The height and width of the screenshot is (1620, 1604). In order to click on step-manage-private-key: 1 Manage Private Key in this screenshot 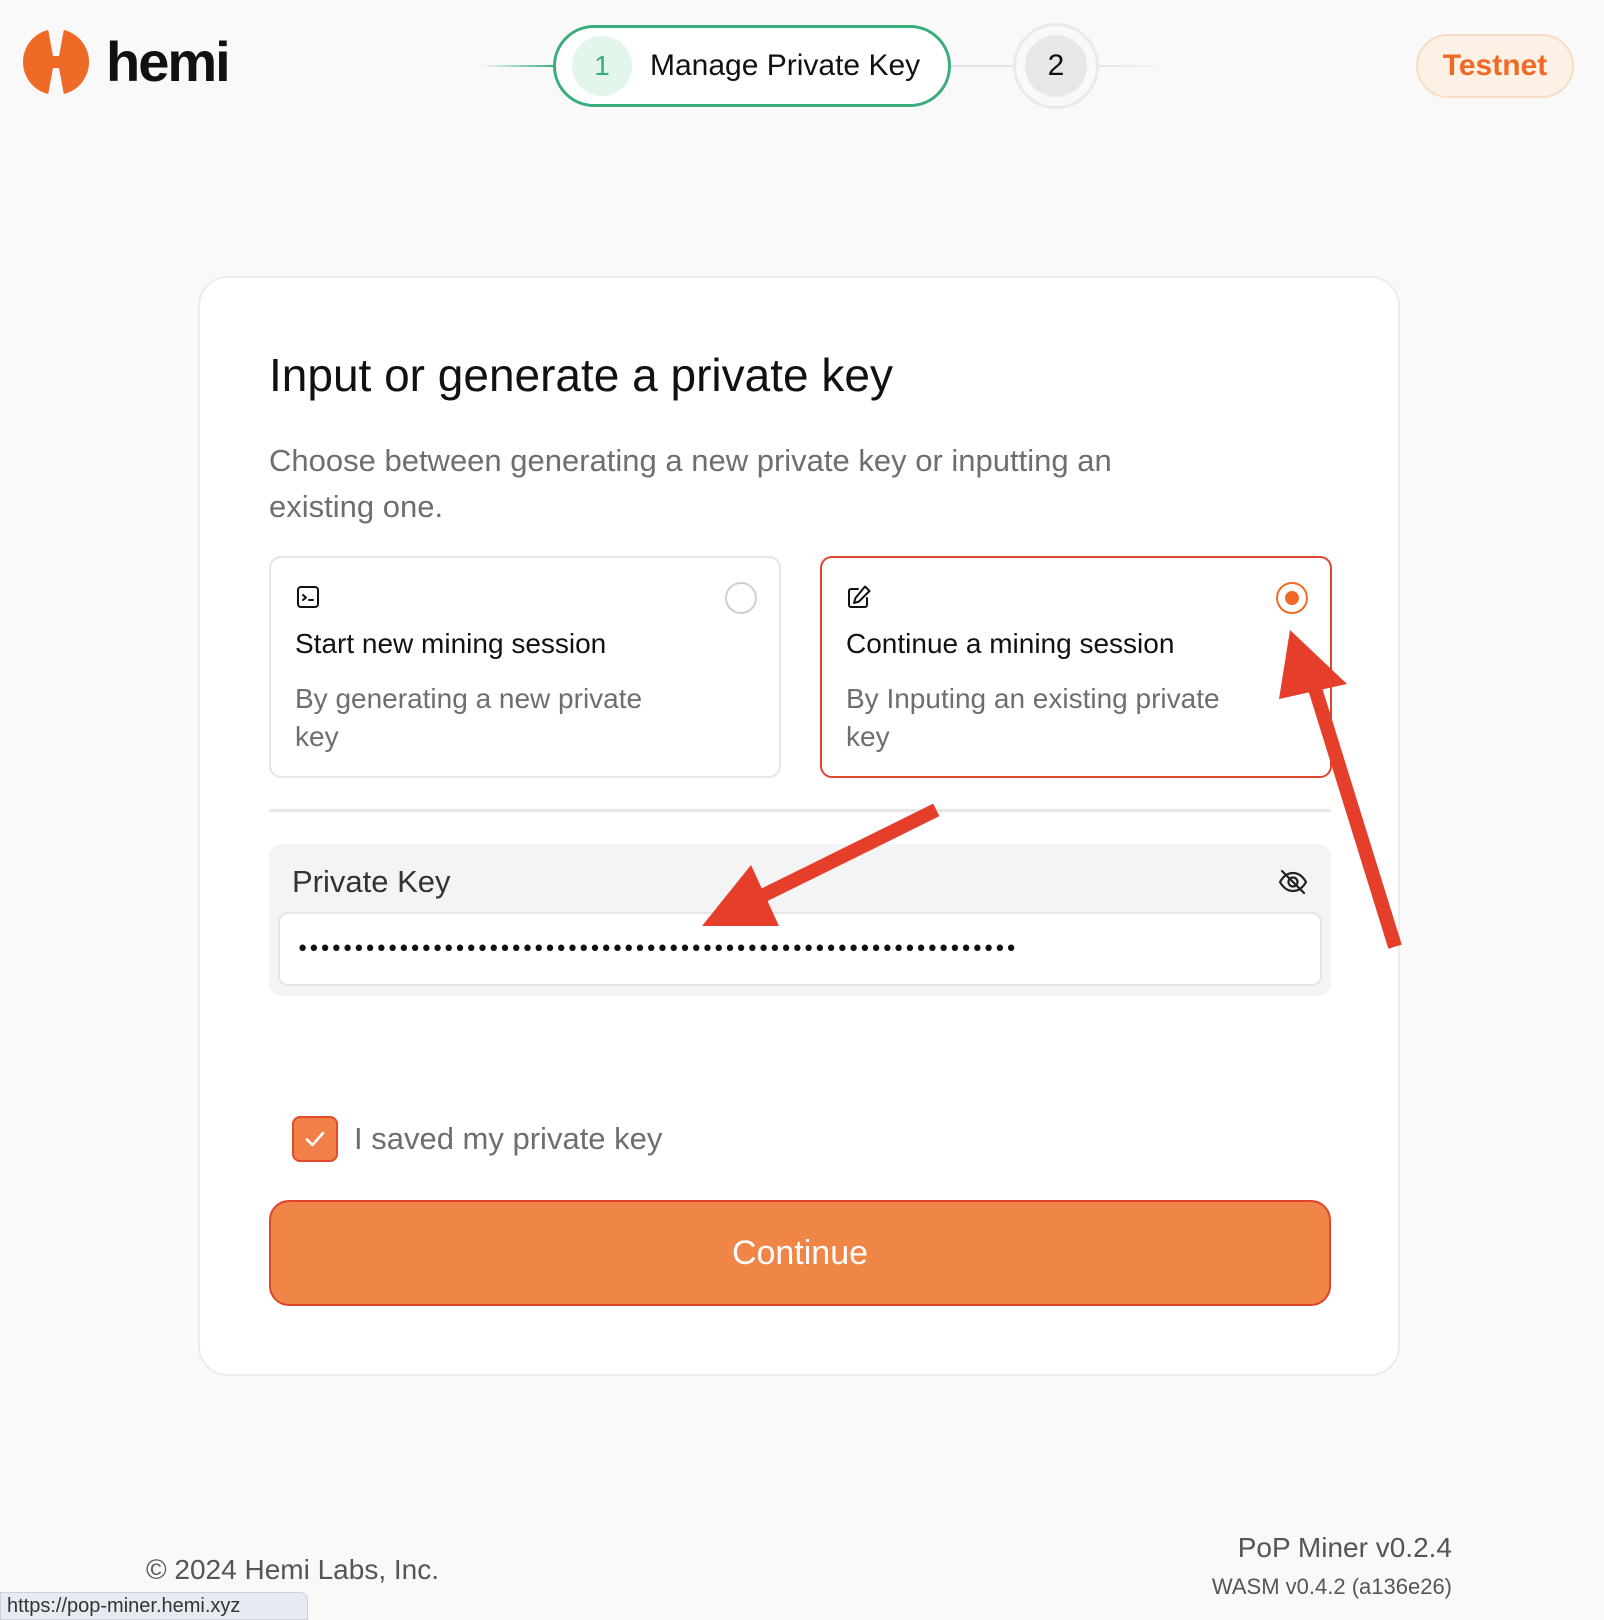, I will do `click(752, 66)`.